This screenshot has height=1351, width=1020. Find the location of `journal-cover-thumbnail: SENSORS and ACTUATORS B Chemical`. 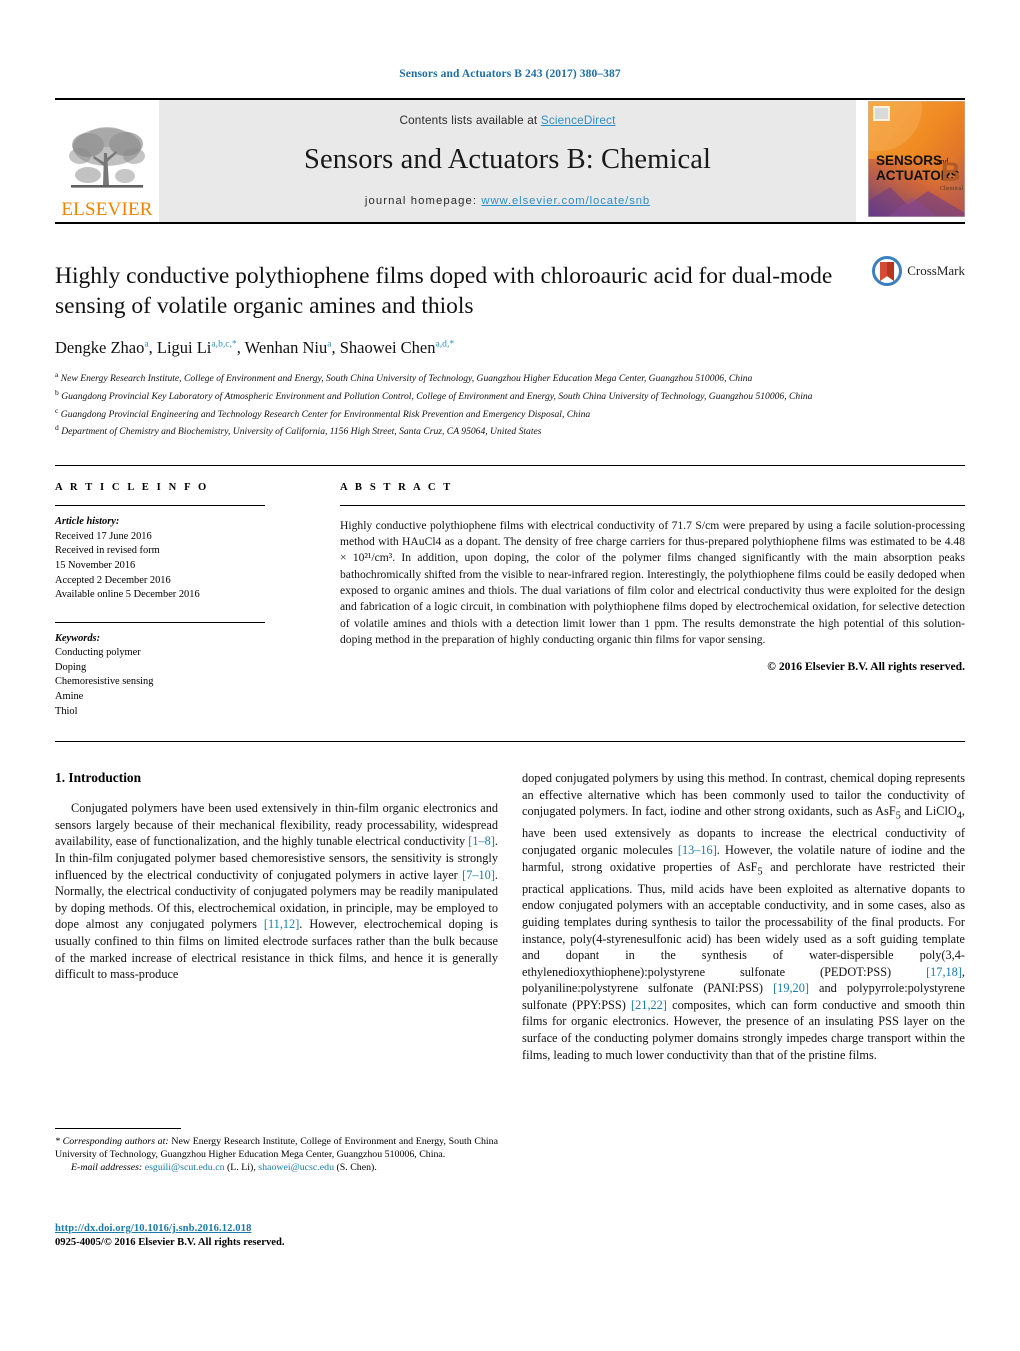

journal-cover-thumbnail: SENSORS and ACTUATORS B Chemical is located at coordinates (900, 142).